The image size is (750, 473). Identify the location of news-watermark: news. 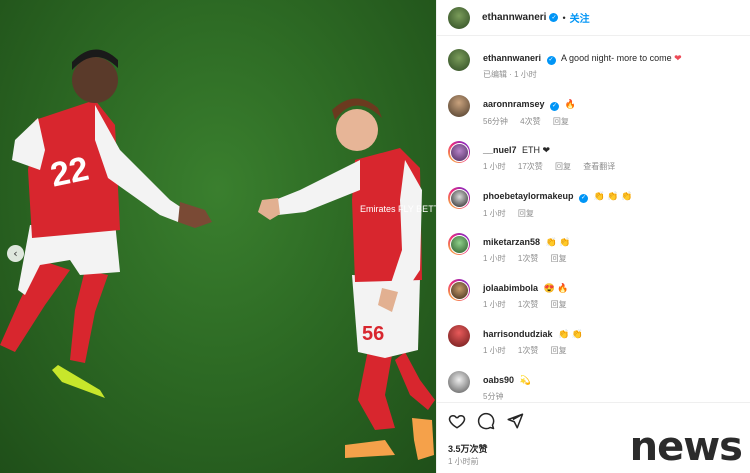
(686, 447).